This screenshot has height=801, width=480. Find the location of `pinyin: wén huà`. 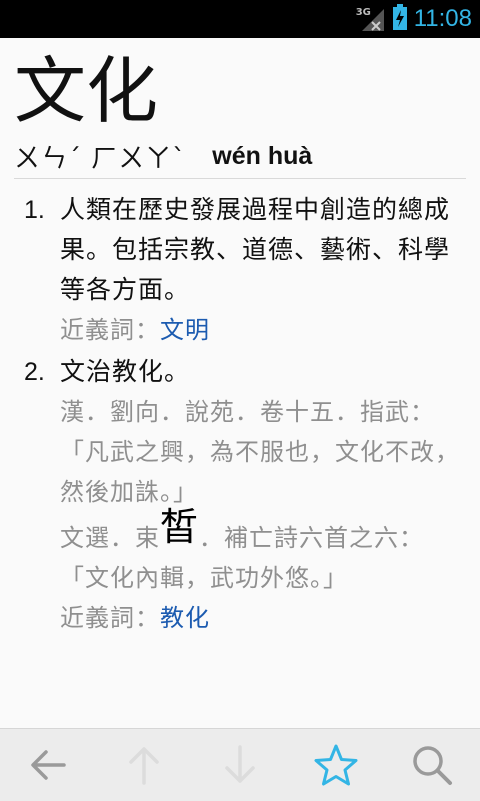

pinyin: wén huà is located at coordinates (262, 155).